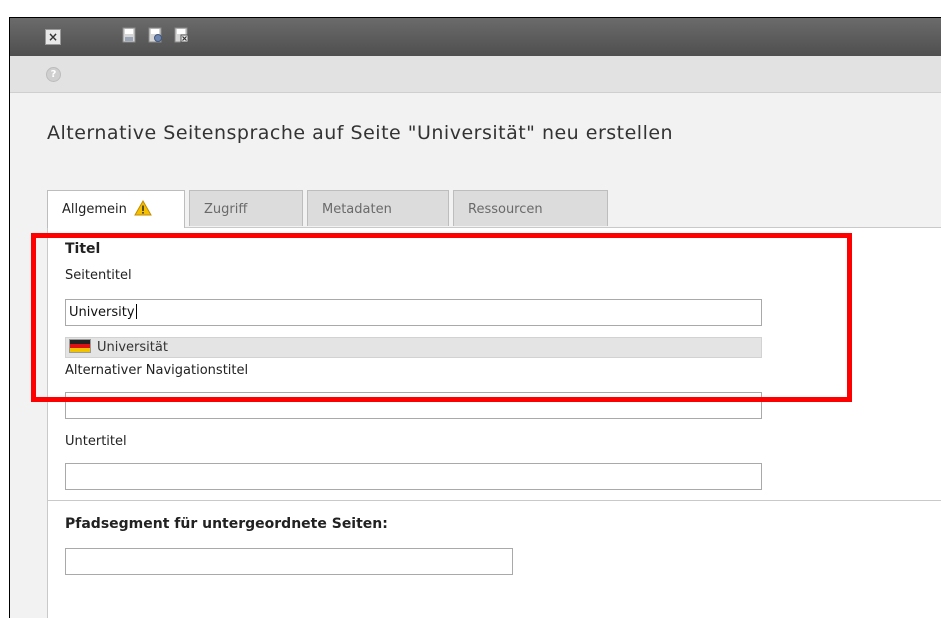  Describe the element at coordinates (413, 312) in the screenshot. I see `seitentitel-input: University` at that location.